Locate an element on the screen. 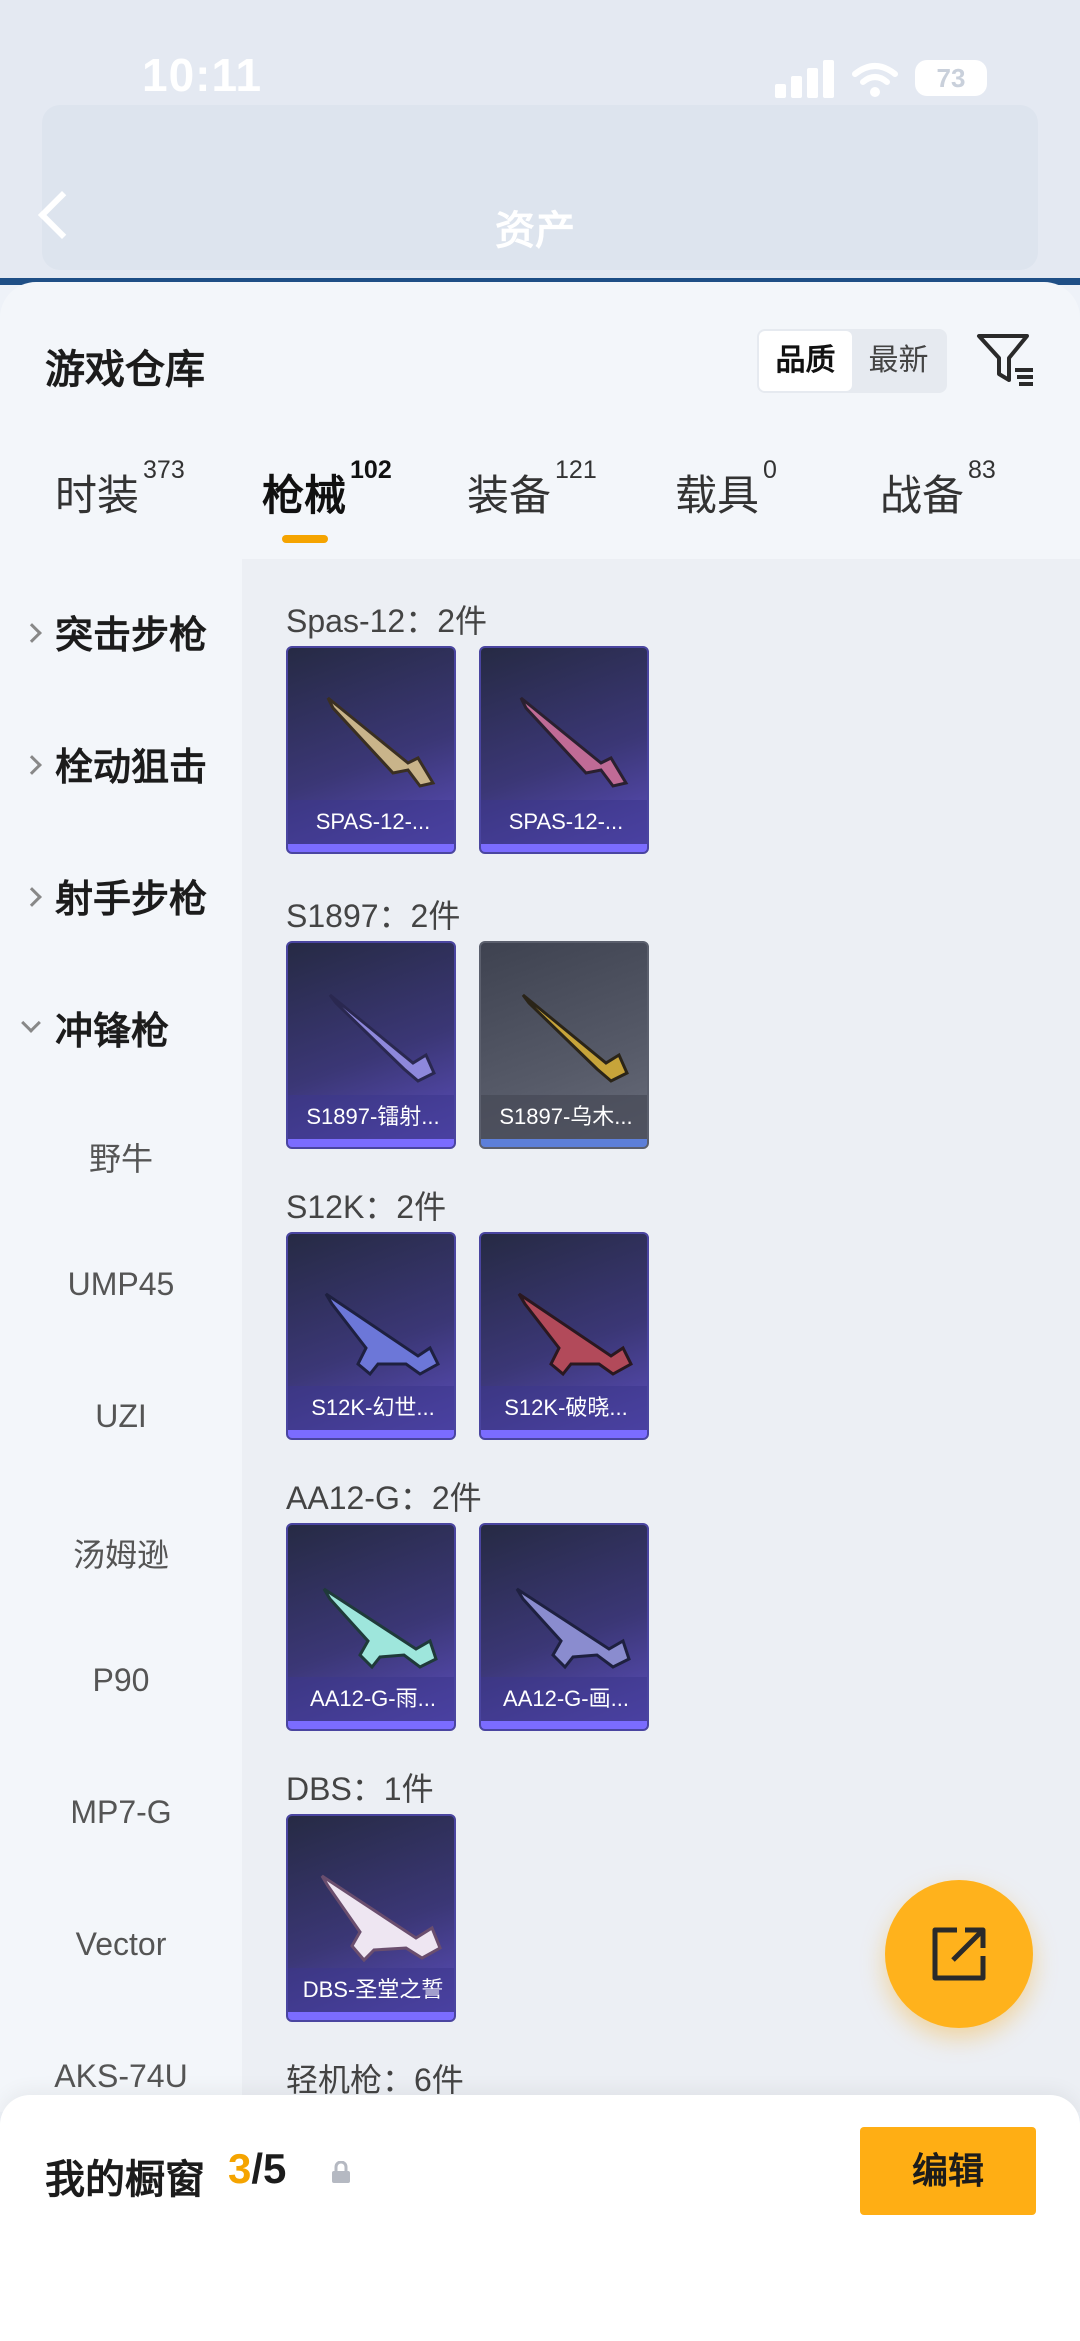  sub-item-p90: P90 is located at coordinates (121, 1680).